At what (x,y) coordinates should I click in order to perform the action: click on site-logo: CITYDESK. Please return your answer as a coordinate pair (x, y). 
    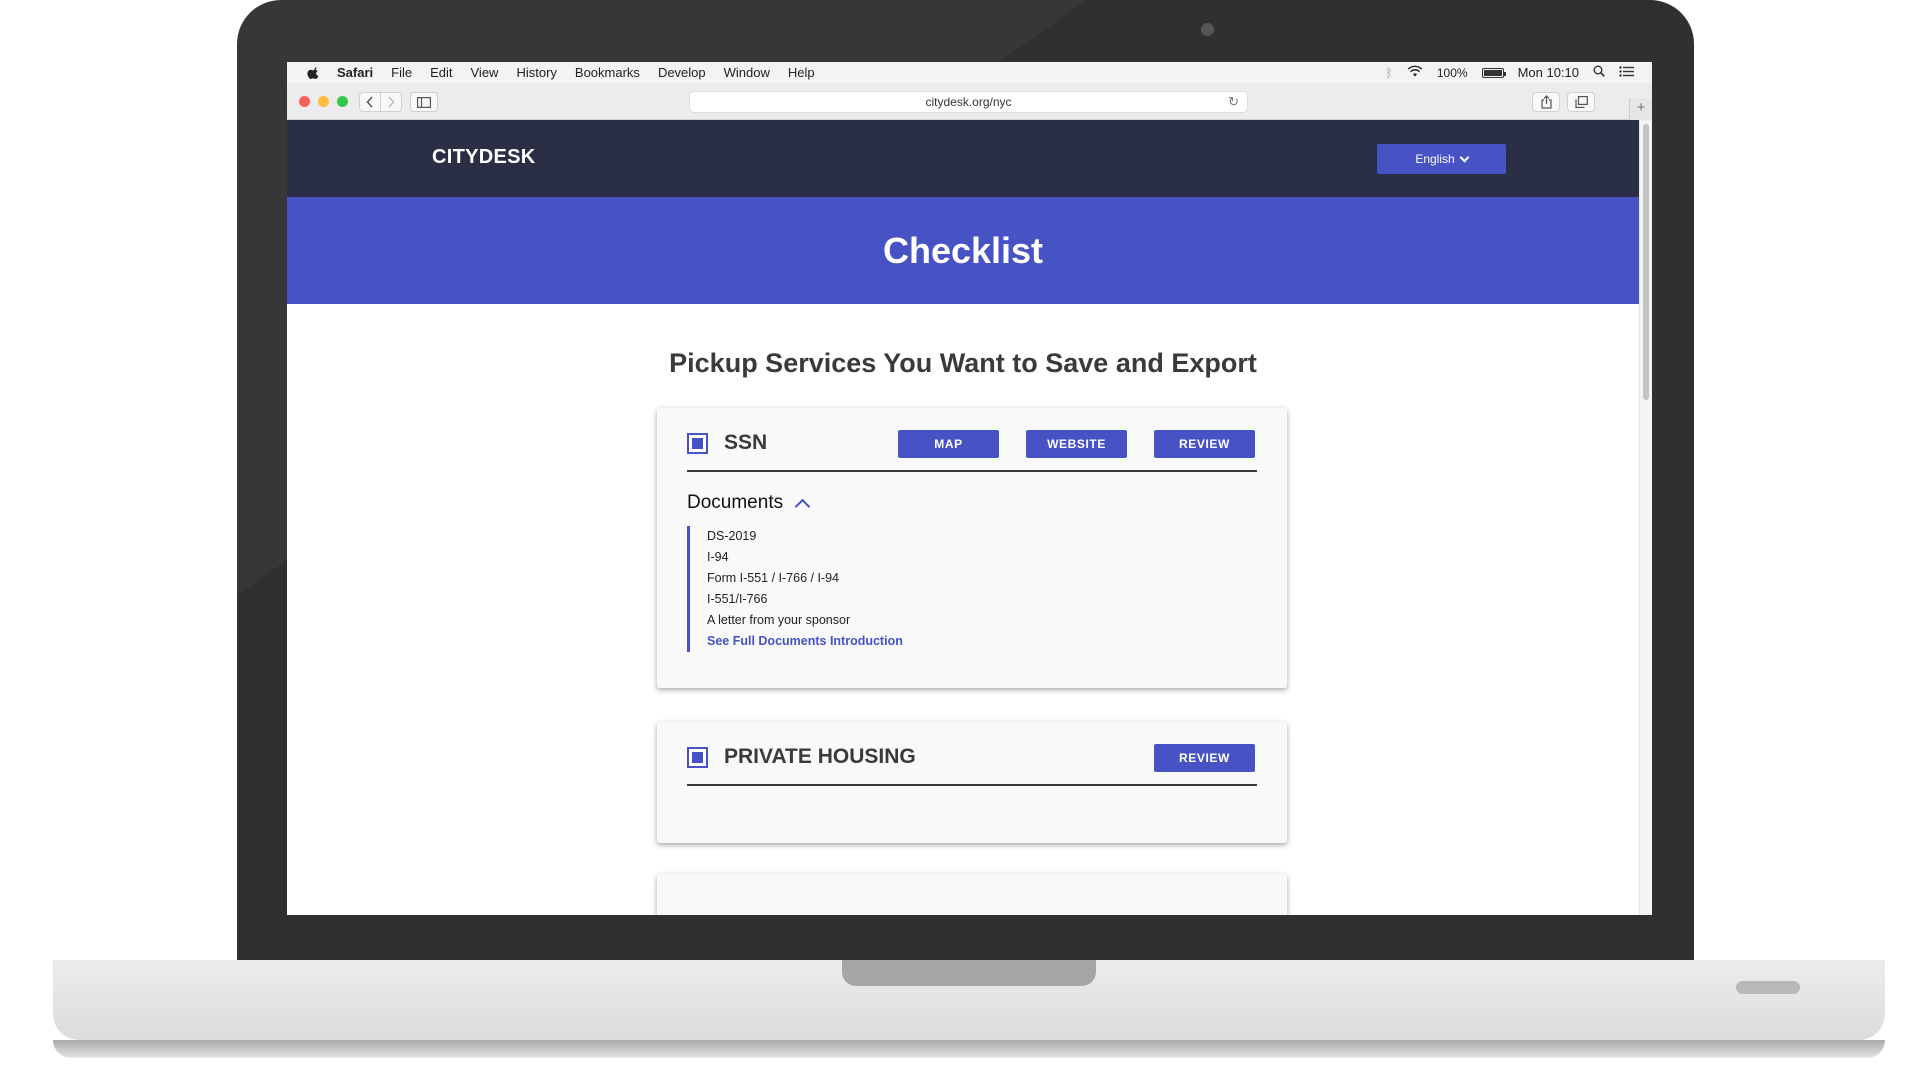
    Looking at the image, I should click on (484, 157).